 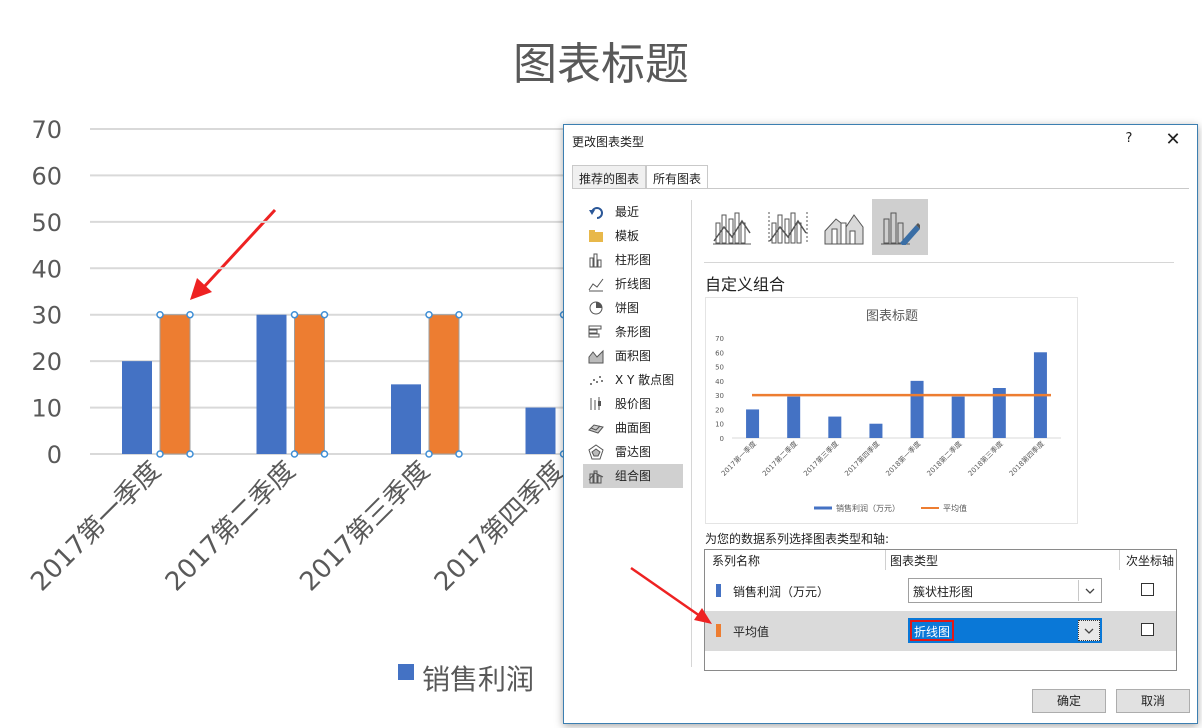 I want to click on chart-title: 图表标题, so click(x=601, y=60).